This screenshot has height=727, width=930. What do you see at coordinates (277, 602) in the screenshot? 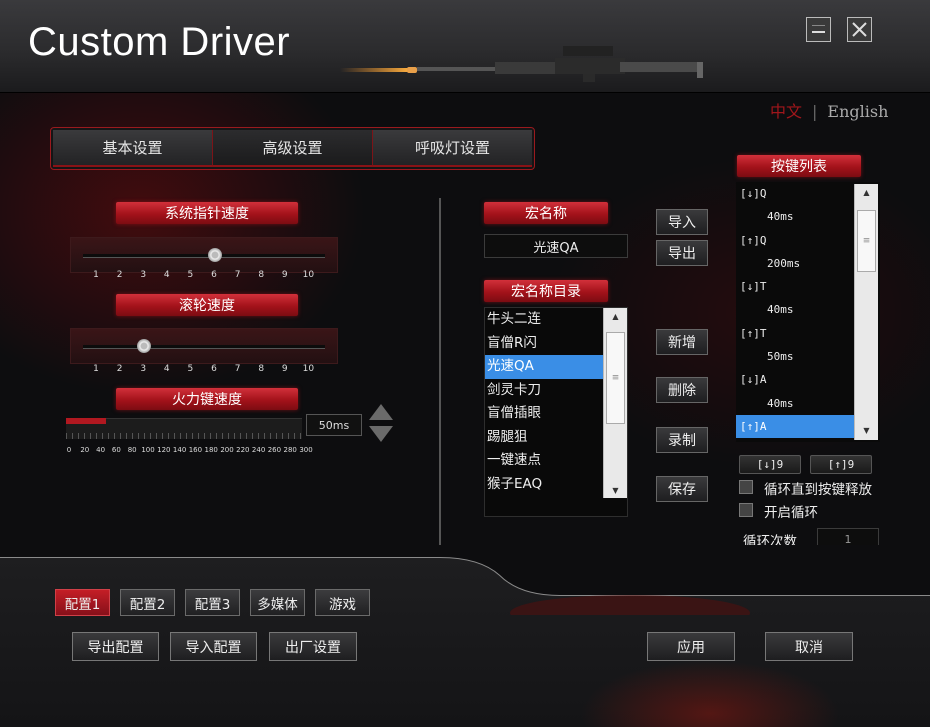
I see `multimedia-profile-button: 多媒体` at bounding box center [277, 602].